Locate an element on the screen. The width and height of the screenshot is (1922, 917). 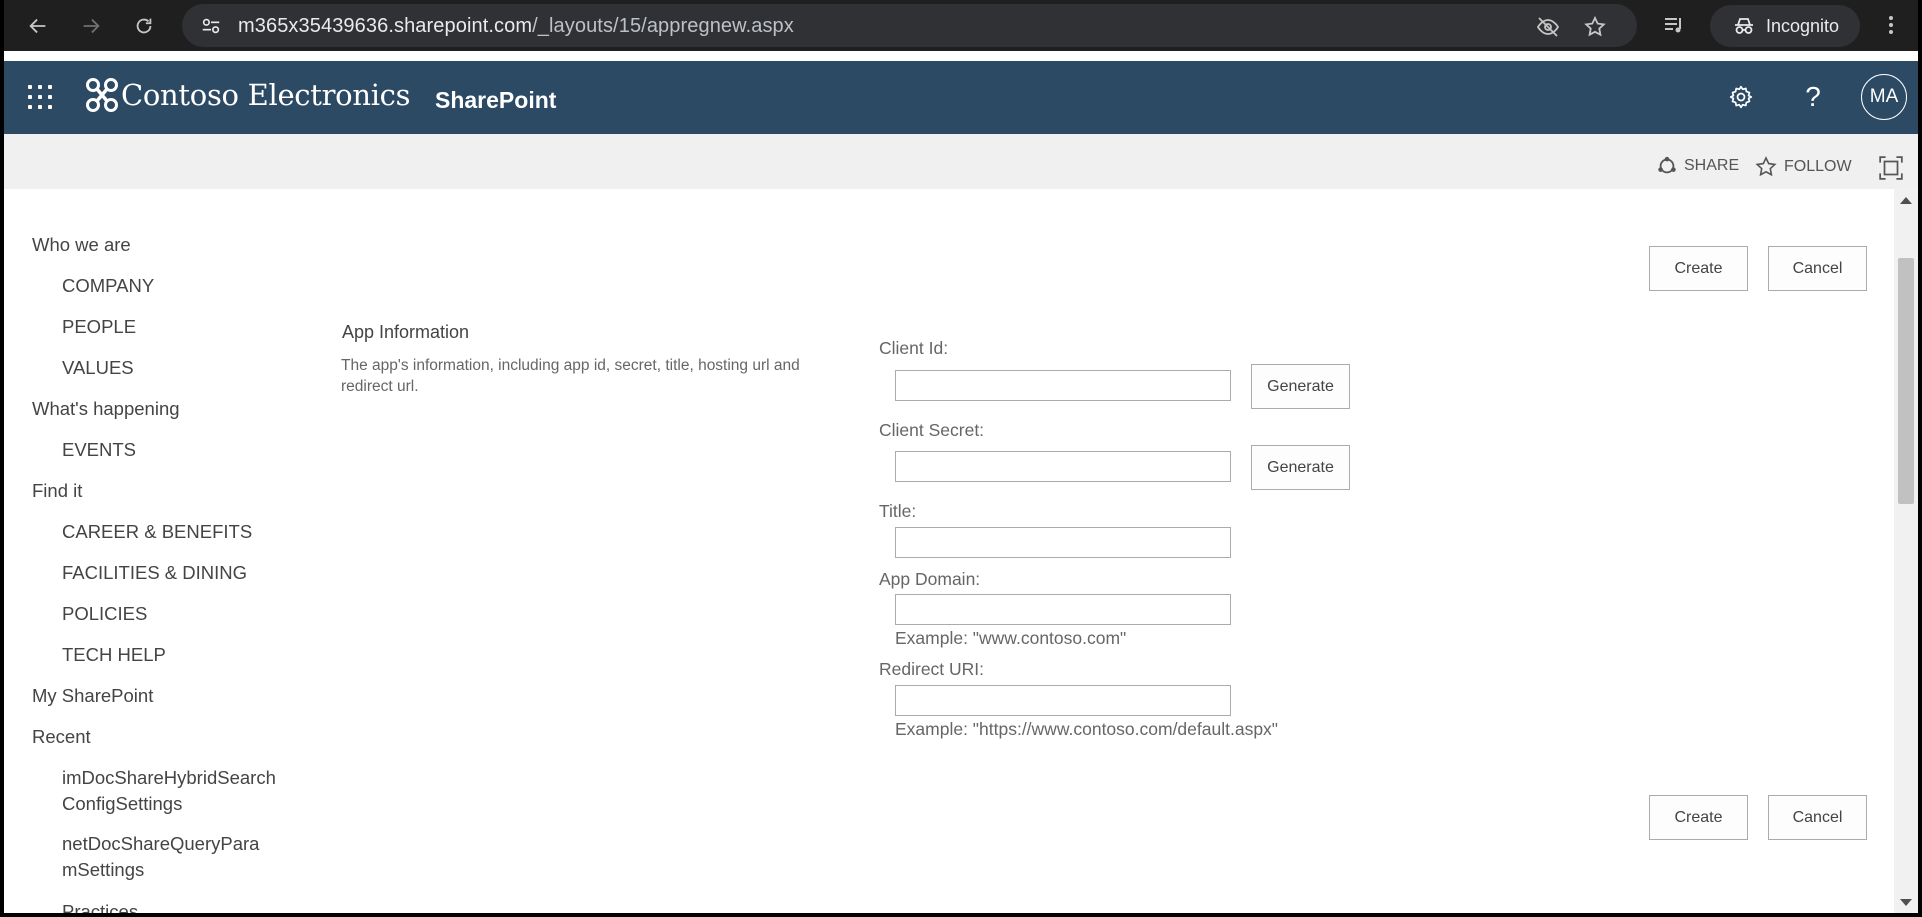
client-id-label: Client Id: is located at coordinates (914, 348).